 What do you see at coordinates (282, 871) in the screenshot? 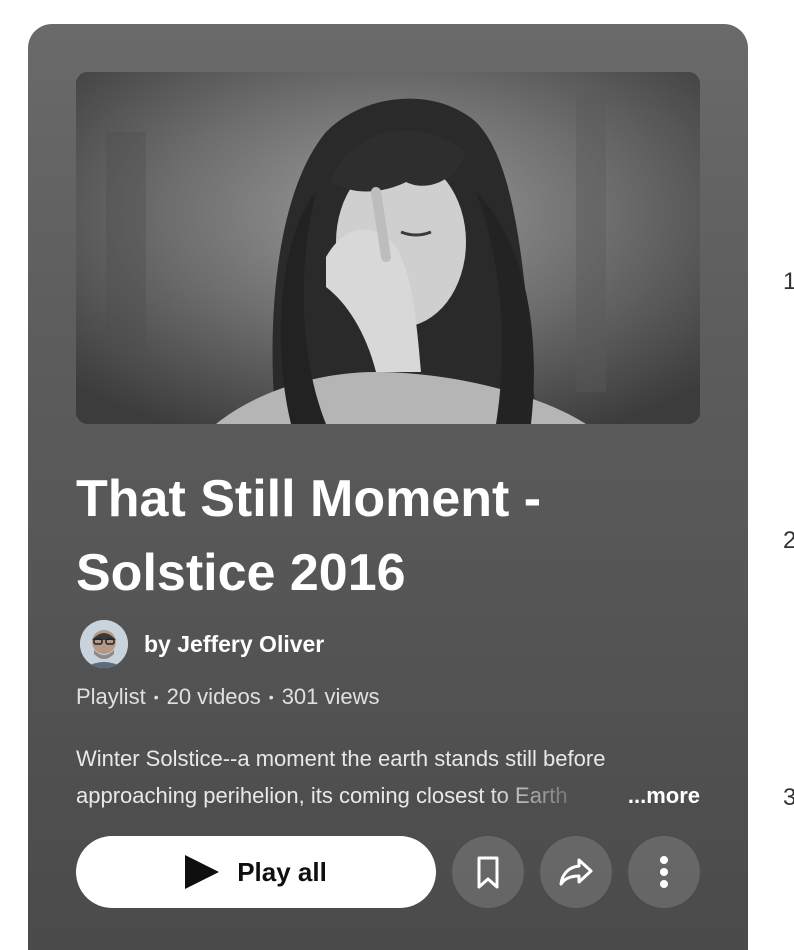
I see `play-all-label: Play all` at bounding box center [282, 871].